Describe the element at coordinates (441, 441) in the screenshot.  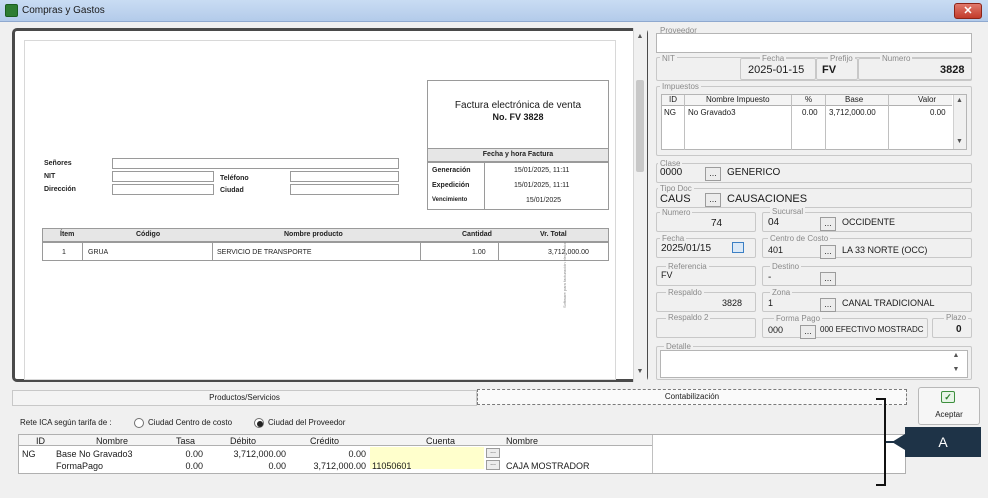
I see `acc-col-cuenta: Cuenta` at that location.